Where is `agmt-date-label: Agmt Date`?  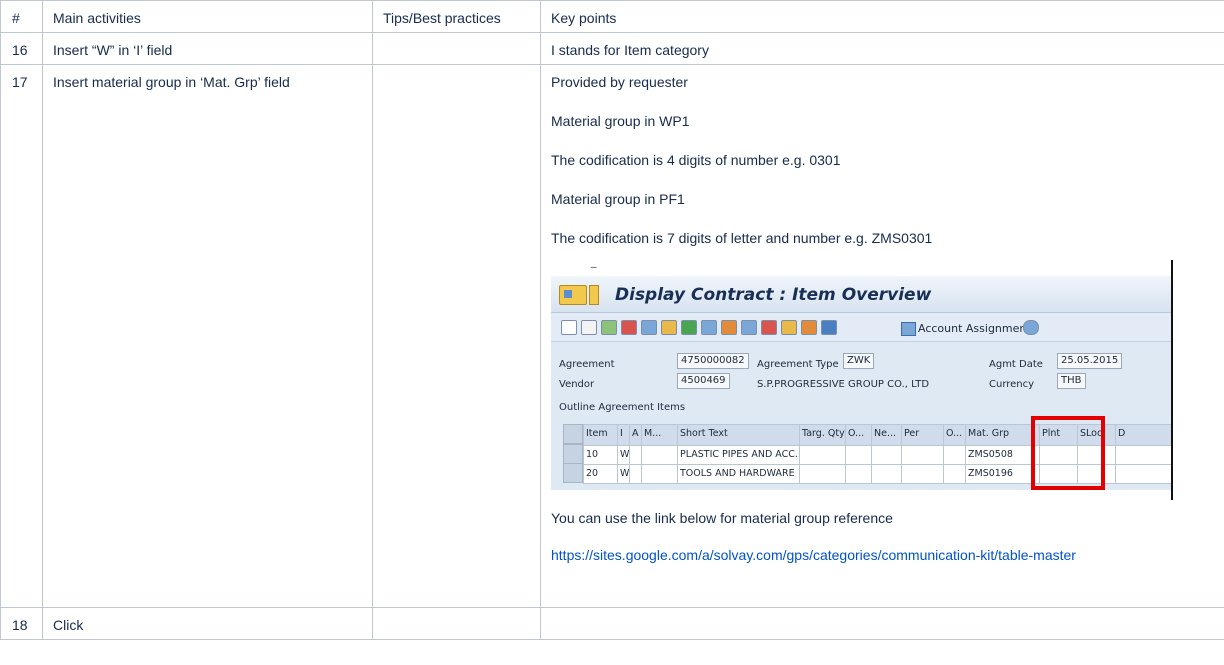 agmt-date-label: Agmt Date is located at coordinates (1016, 364).